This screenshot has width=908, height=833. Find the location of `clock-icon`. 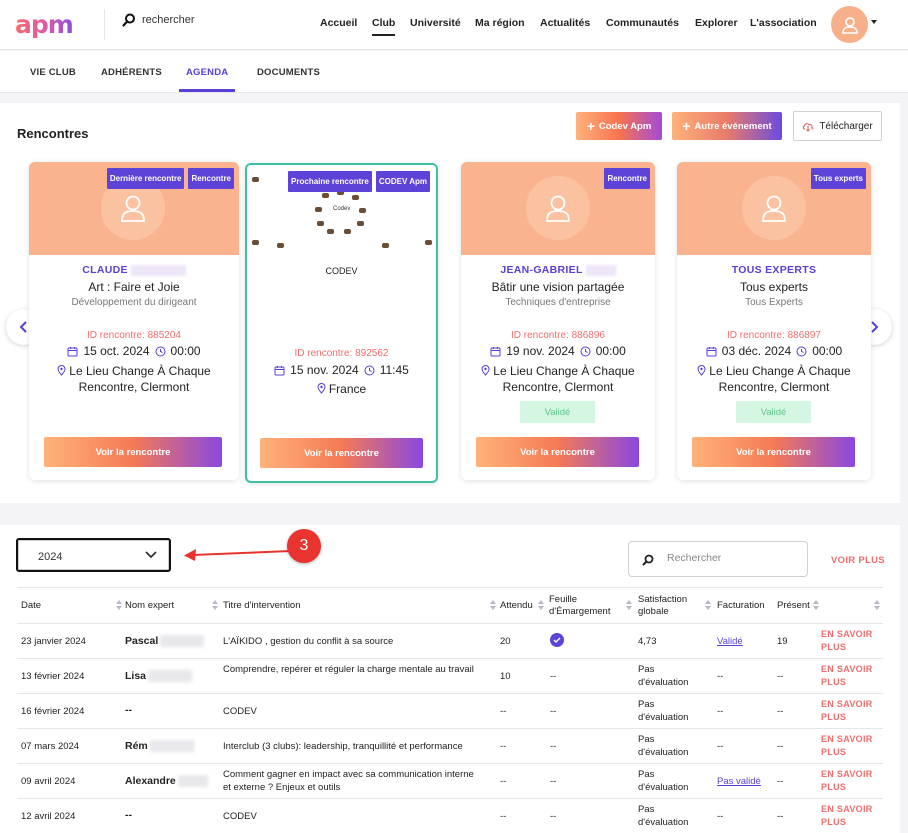

clock-icon is located at coordinates (801, 351).